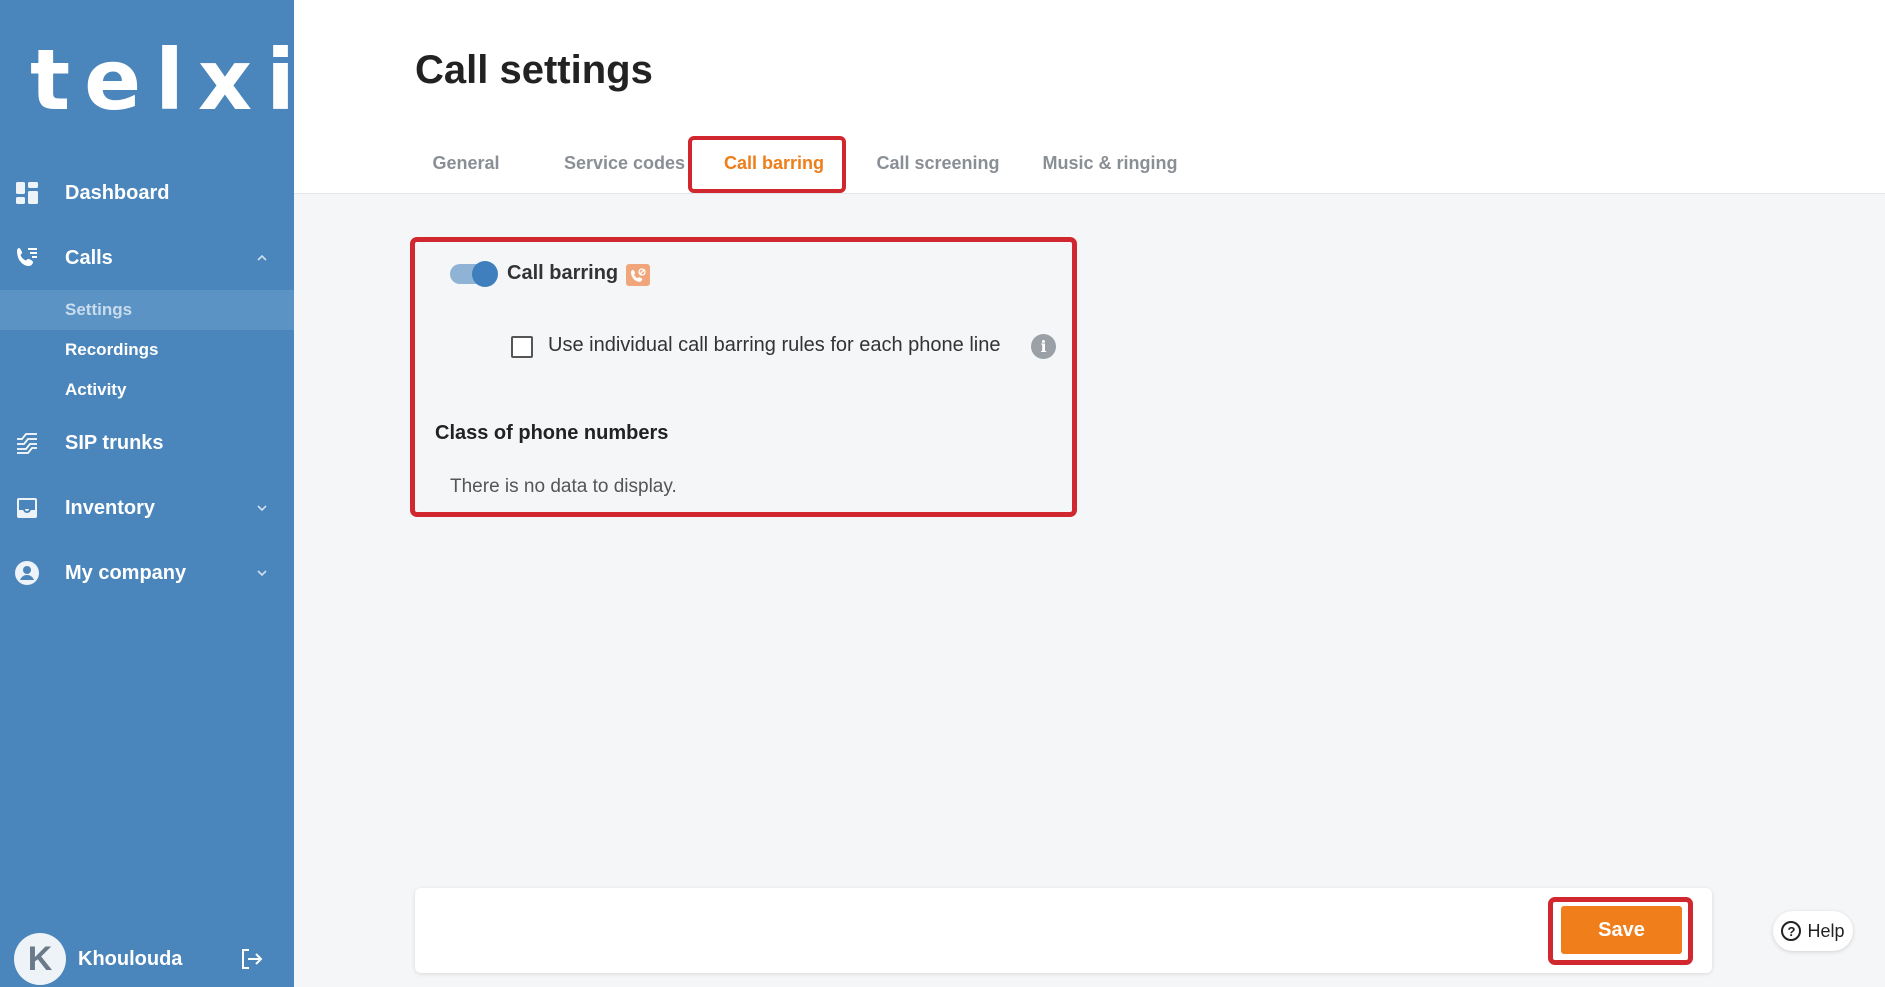  I want to click on help-icon: ?, so click(1791, 931).